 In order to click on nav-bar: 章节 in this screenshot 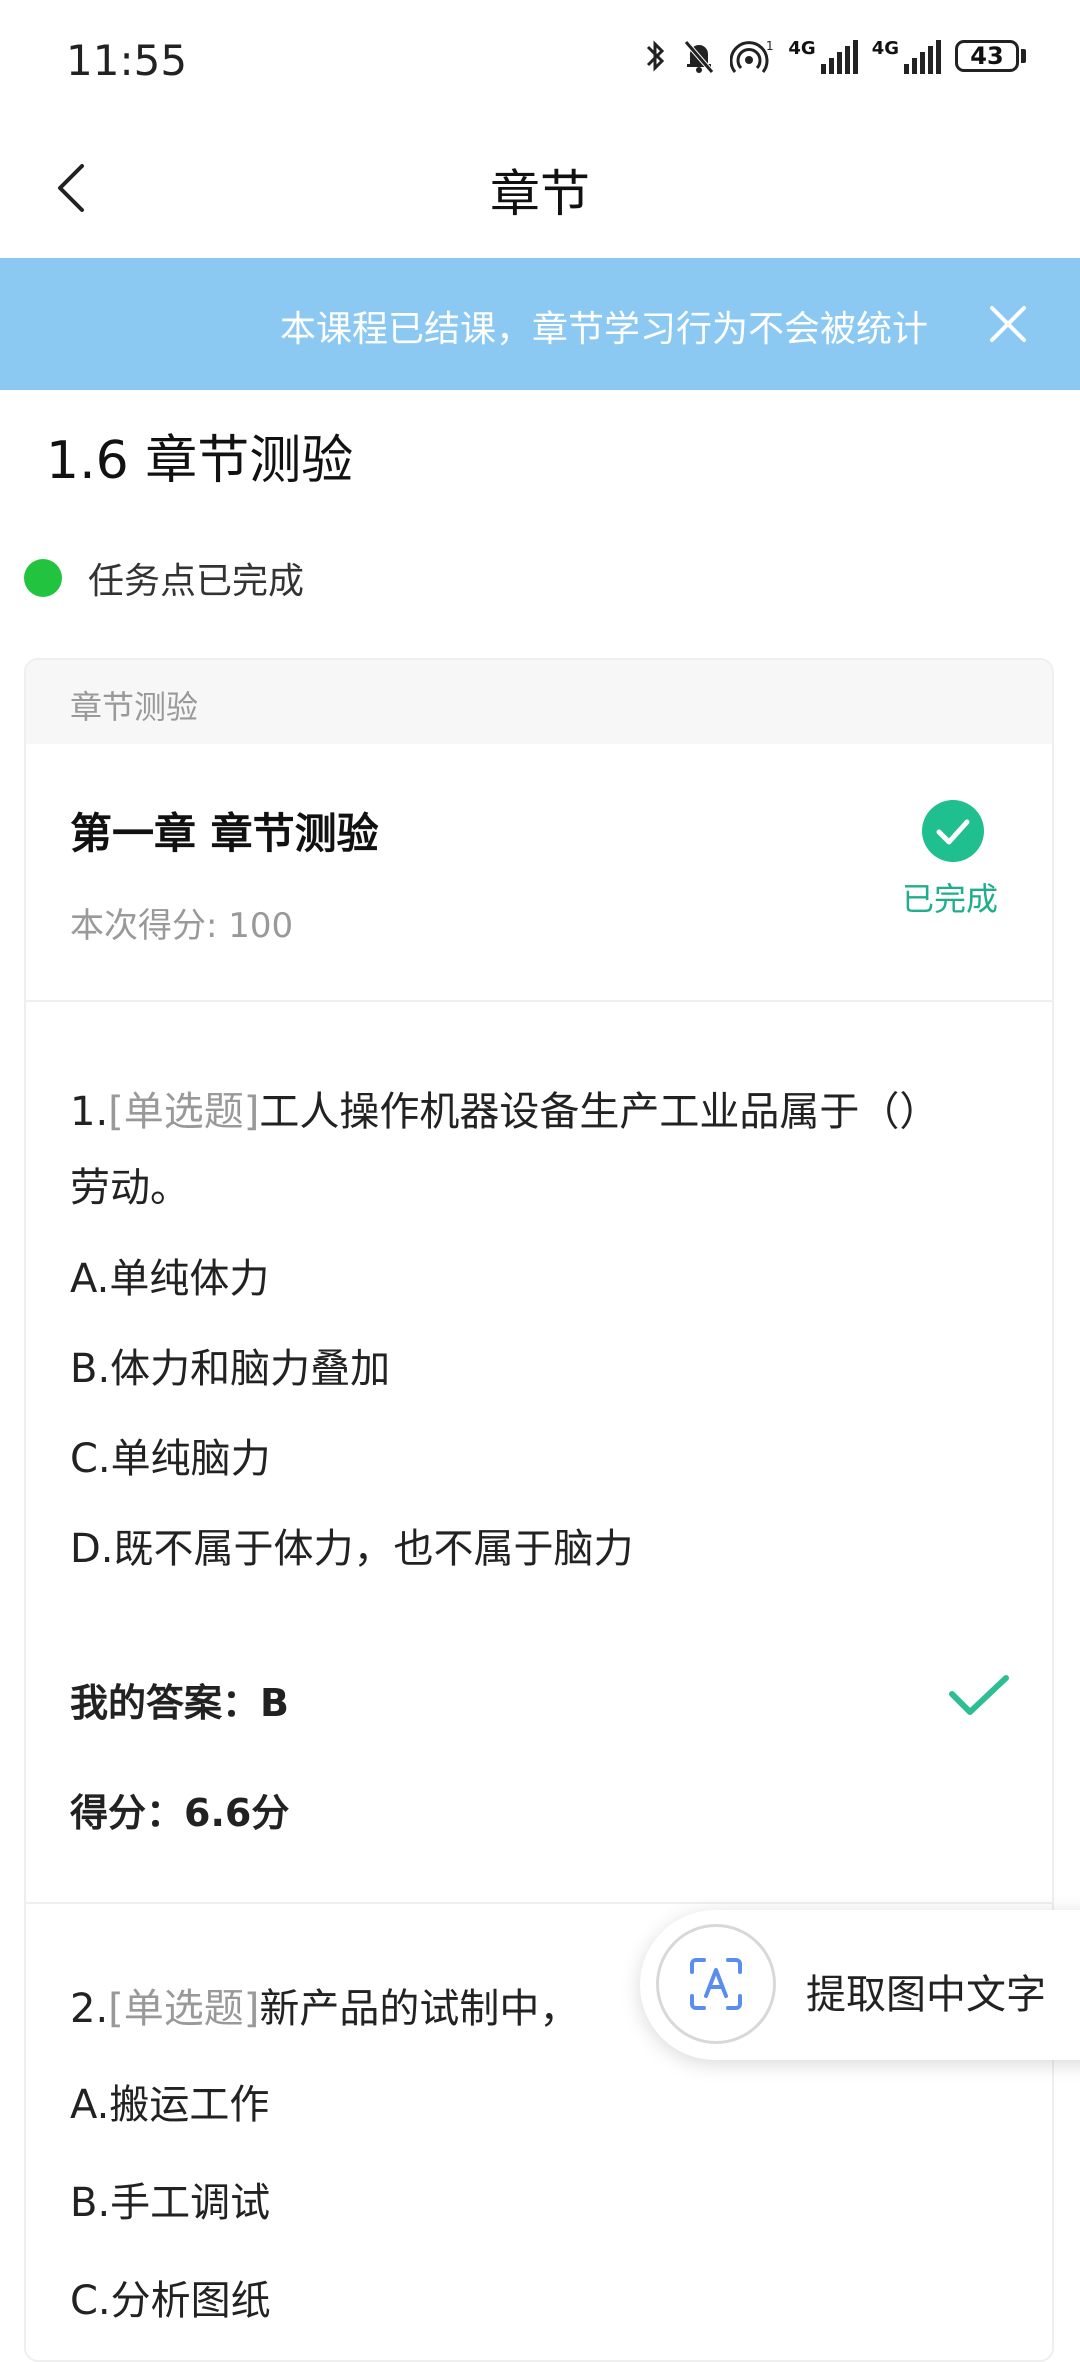, I will do `click(540, 189)`.